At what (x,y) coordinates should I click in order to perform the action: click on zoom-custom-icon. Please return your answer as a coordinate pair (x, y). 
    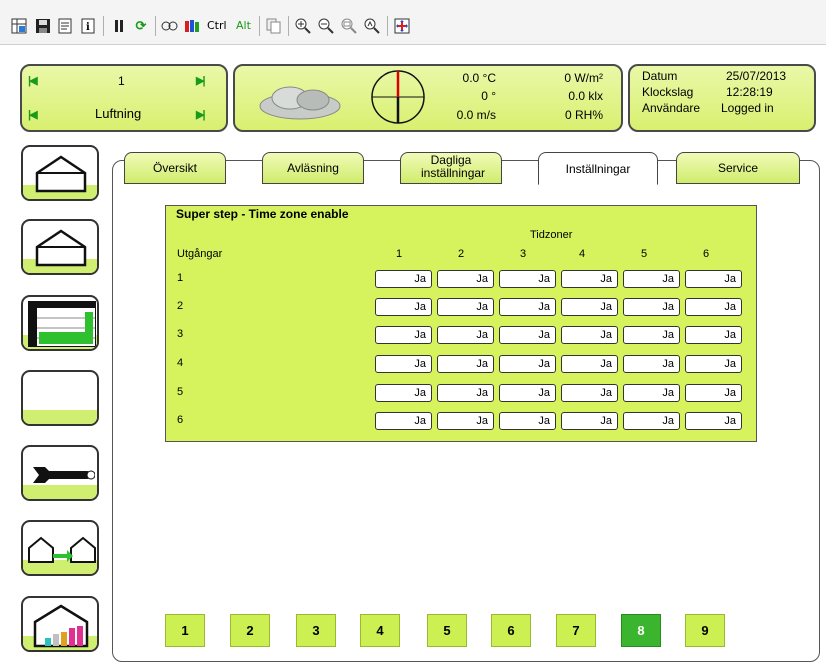
    Looking at the image, I should click on (372, 26).